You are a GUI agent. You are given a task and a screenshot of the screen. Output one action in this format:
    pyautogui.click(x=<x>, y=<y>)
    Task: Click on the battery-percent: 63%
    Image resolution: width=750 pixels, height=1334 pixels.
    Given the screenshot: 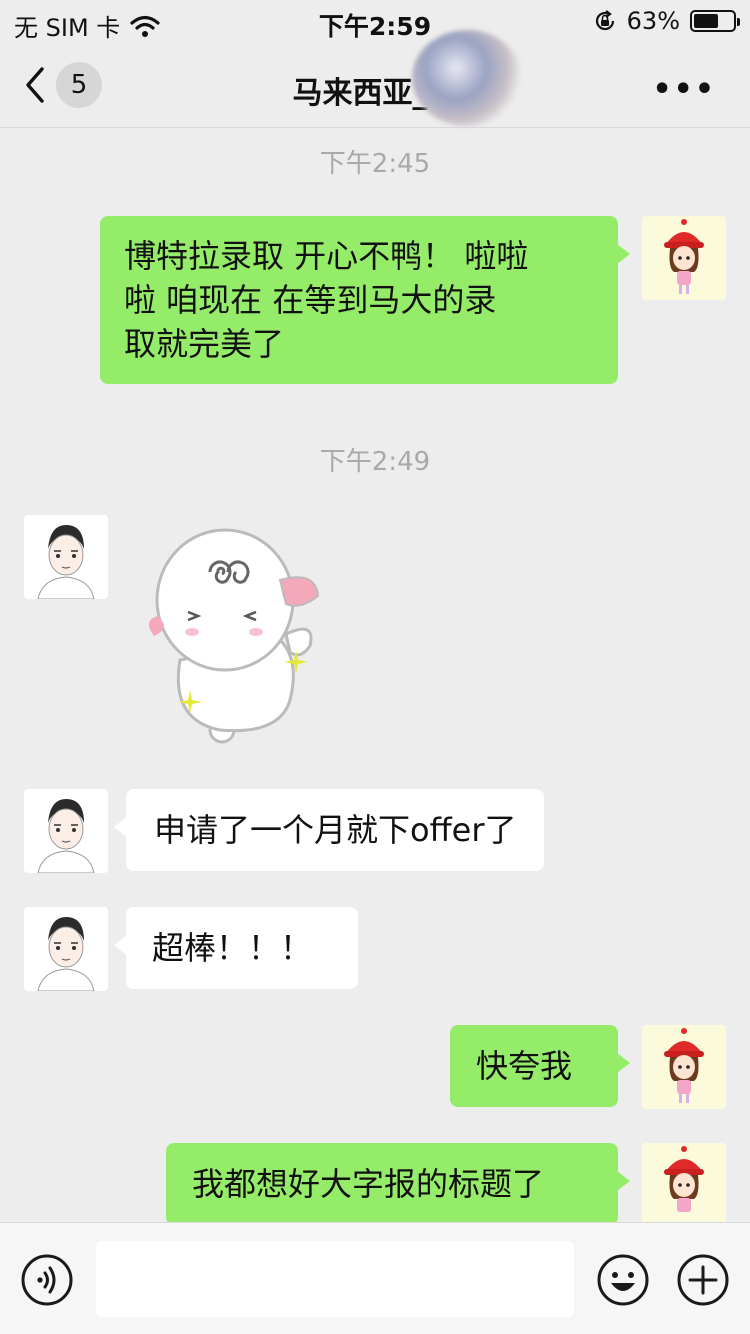 What is the action you would take?
    pyautogui.click(x=653, y=21)
    